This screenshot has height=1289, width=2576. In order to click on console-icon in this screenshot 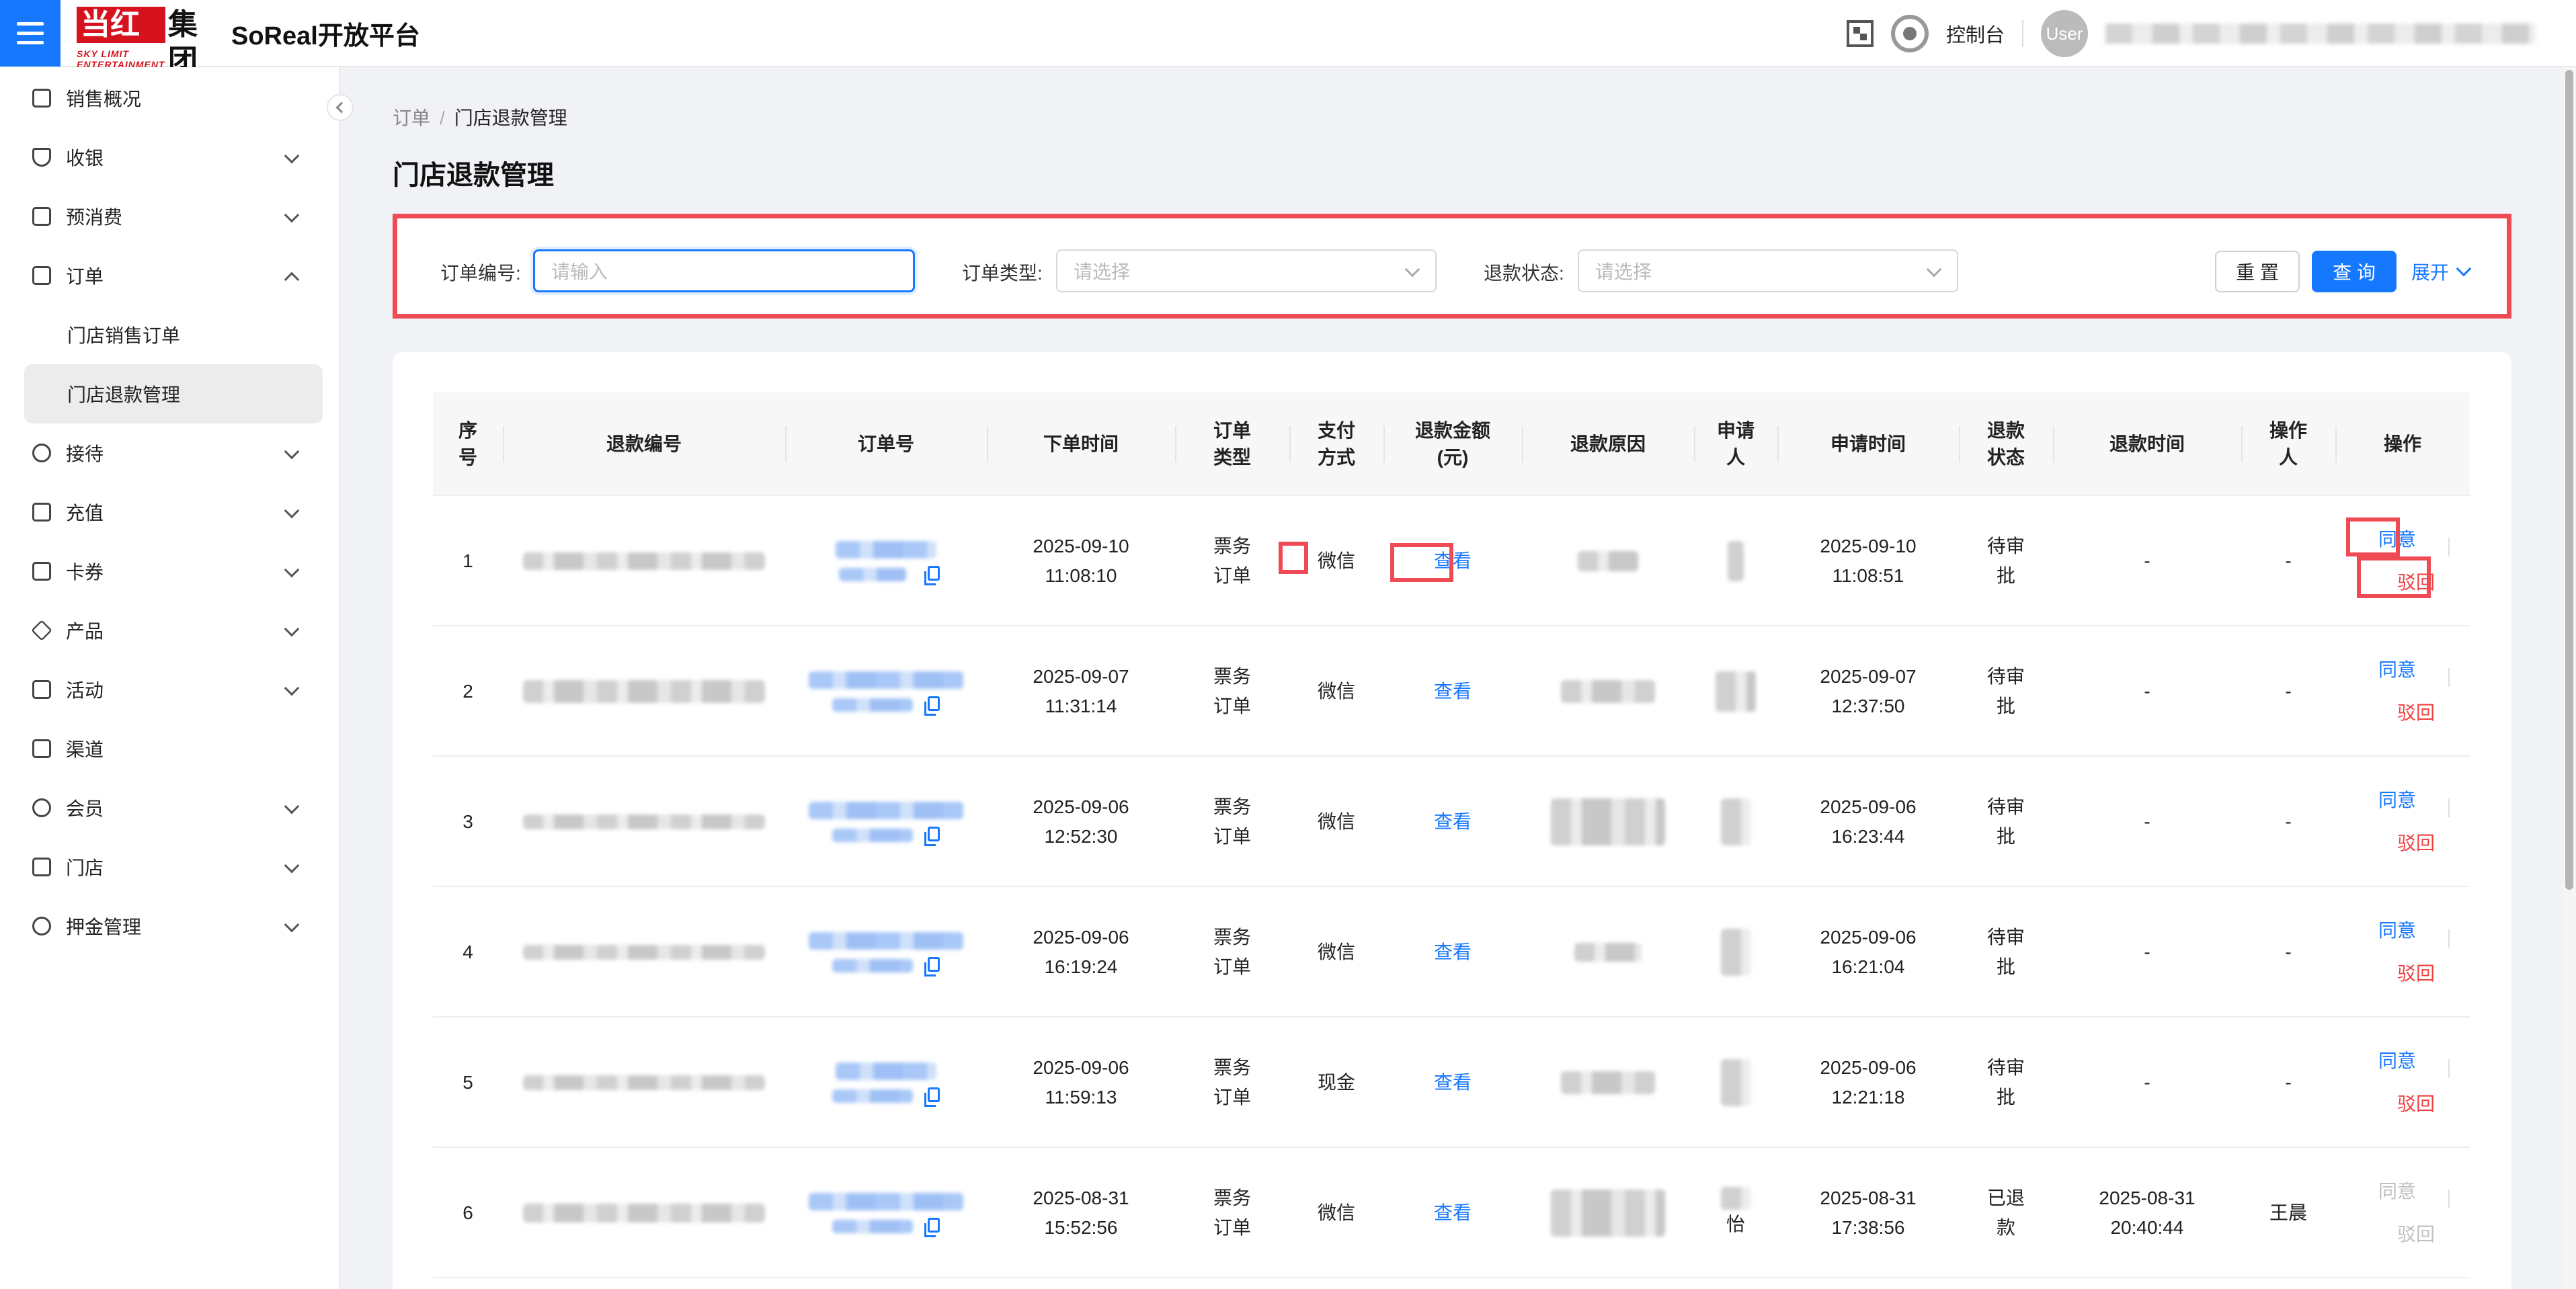, I will do `click(1909, 33)`.